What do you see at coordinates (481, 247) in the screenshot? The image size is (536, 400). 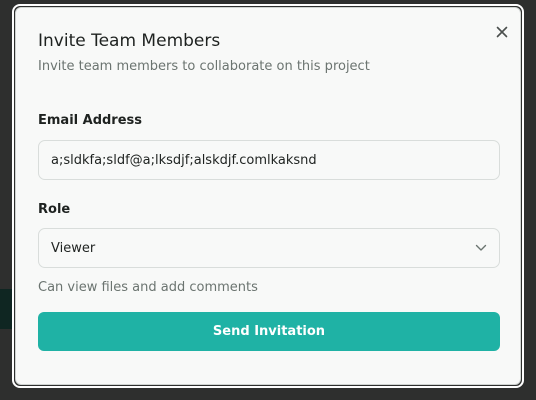 I see `chevron-down-icon` at bounding box center [481, 247].